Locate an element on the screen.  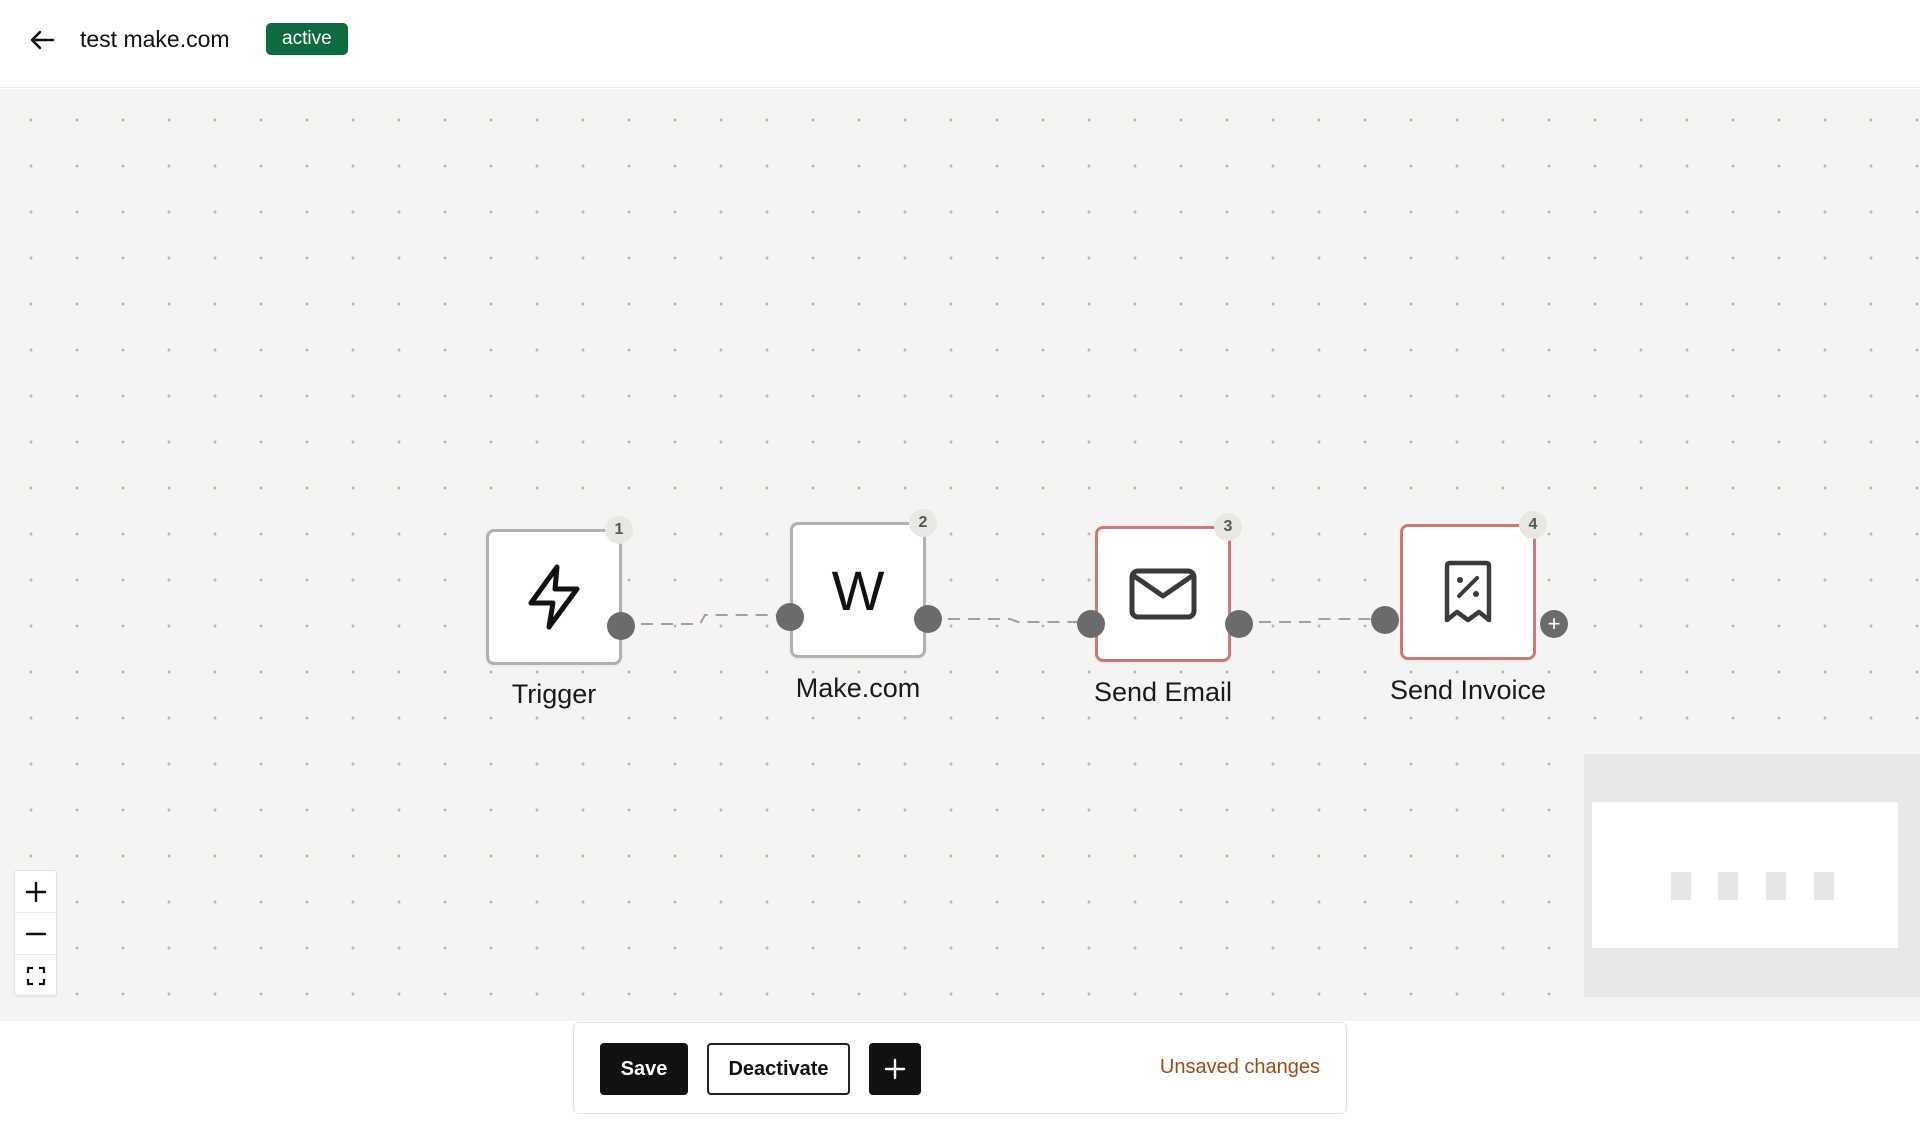
mail-icon is located at coordinates (1163, 594).